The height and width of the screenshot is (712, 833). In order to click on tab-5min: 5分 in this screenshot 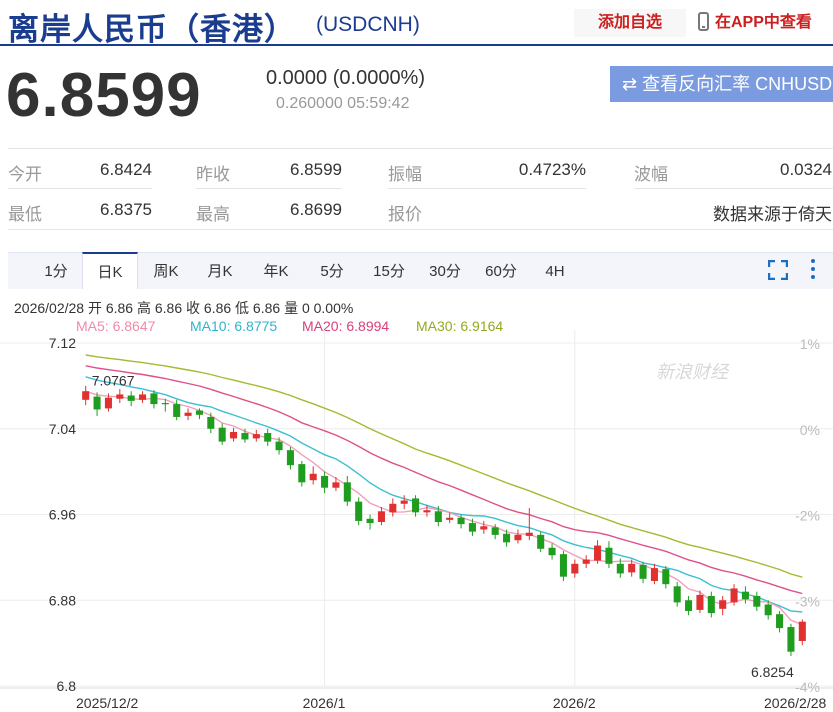, I will do `click(332, 271)`.